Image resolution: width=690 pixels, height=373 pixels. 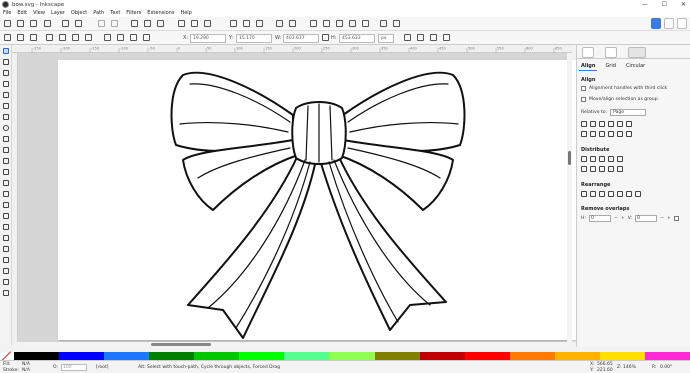 What do you see at coordinates (20, 37) in the screenshot?
I see `select-all-layers-icon` at bounding box center [20, 37].